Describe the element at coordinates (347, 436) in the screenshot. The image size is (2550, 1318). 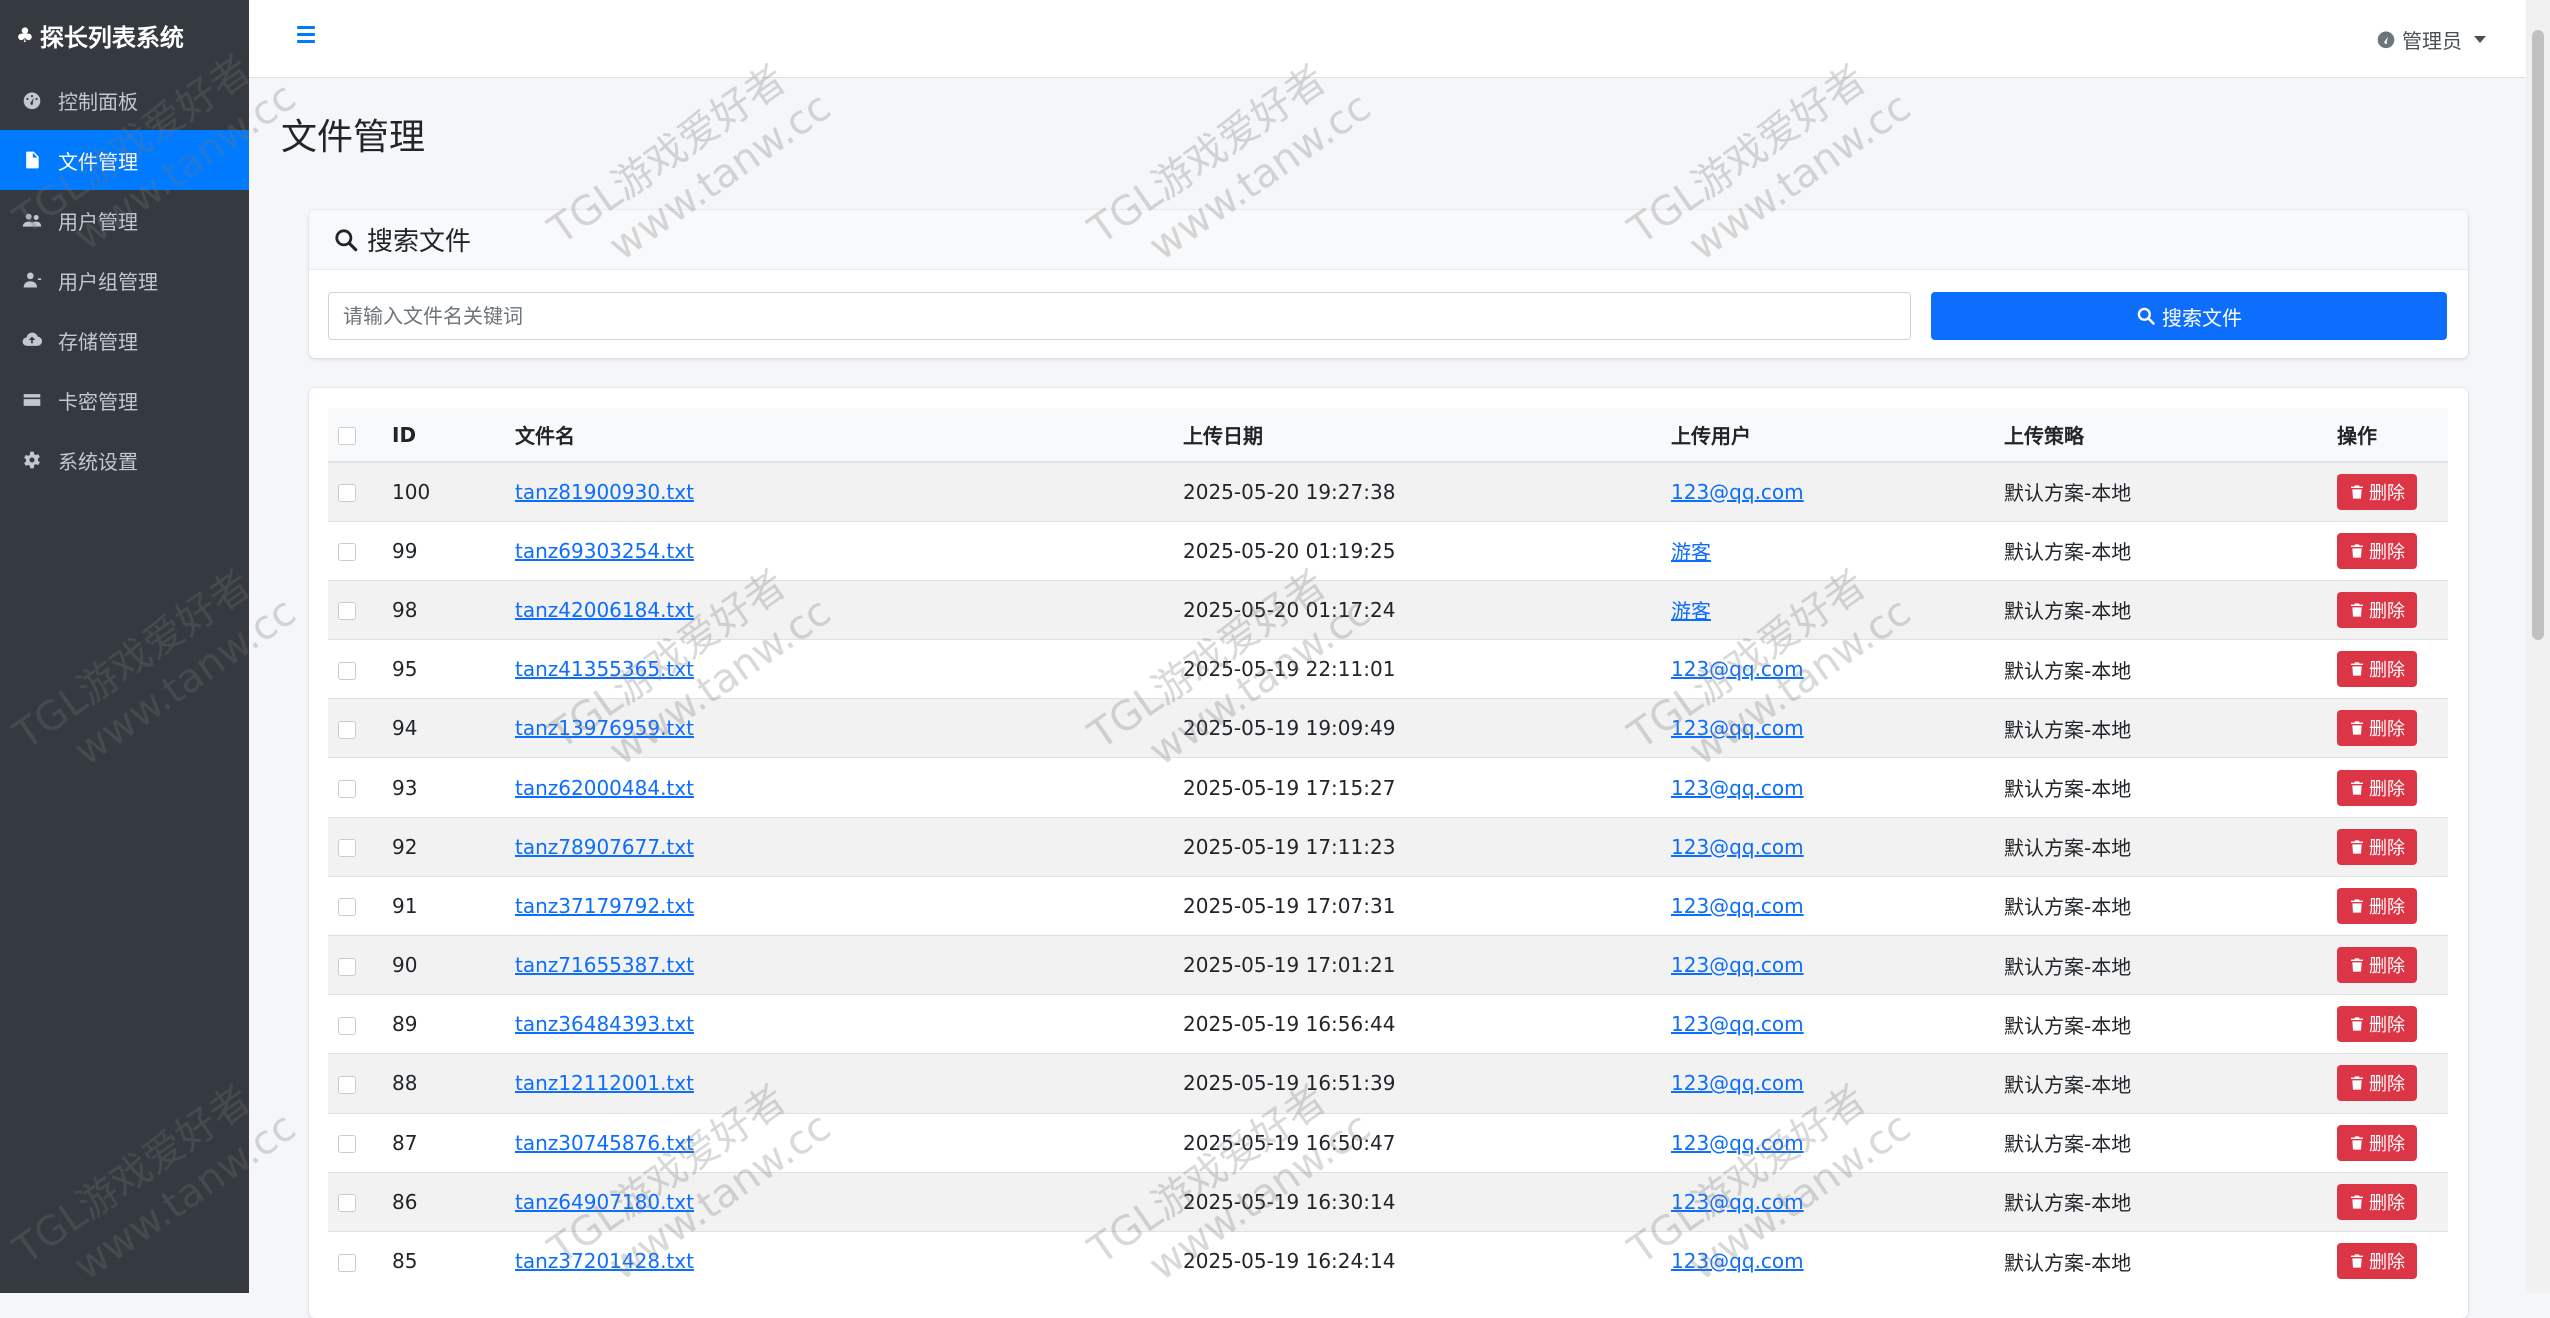
I see `select-all-checkbox` at that location.